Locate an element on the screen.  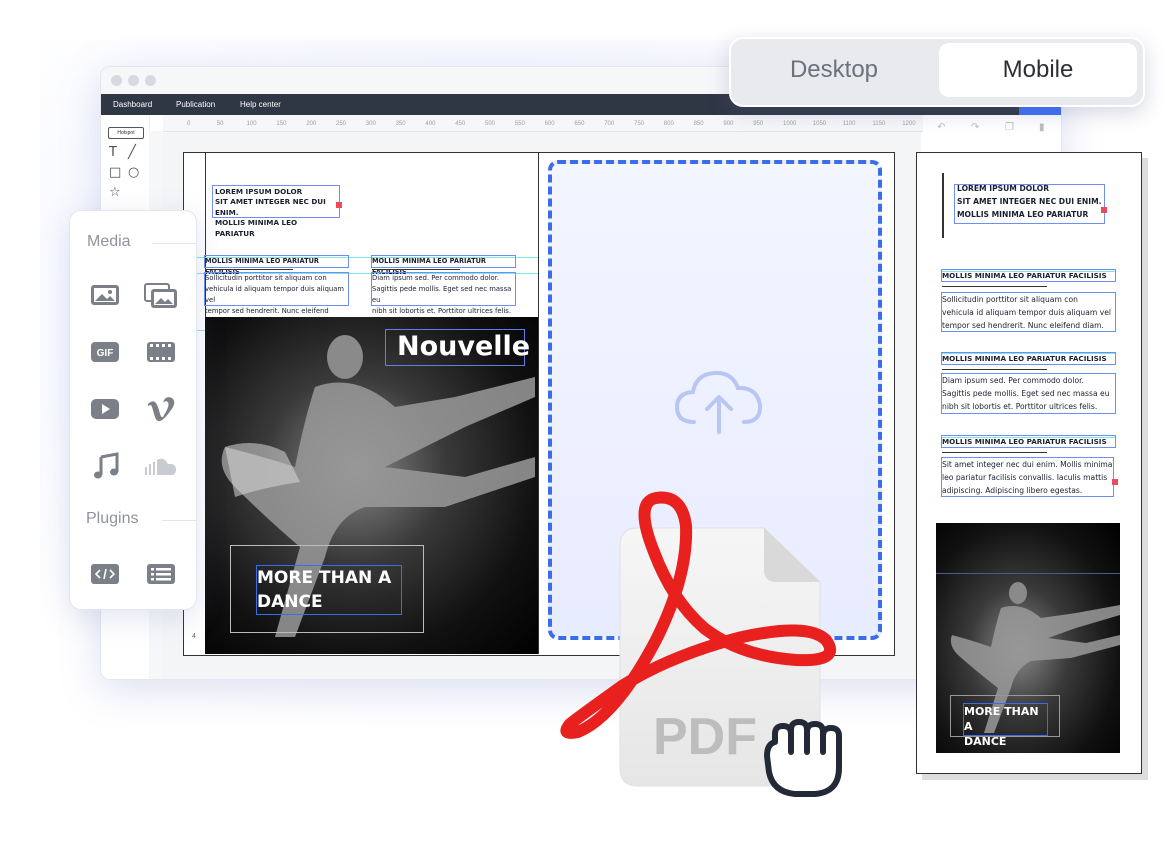
col2-title-box: MOLLIS MINIMA LEO PARIATUR FACILISIS is located at coordinates (443, 265).